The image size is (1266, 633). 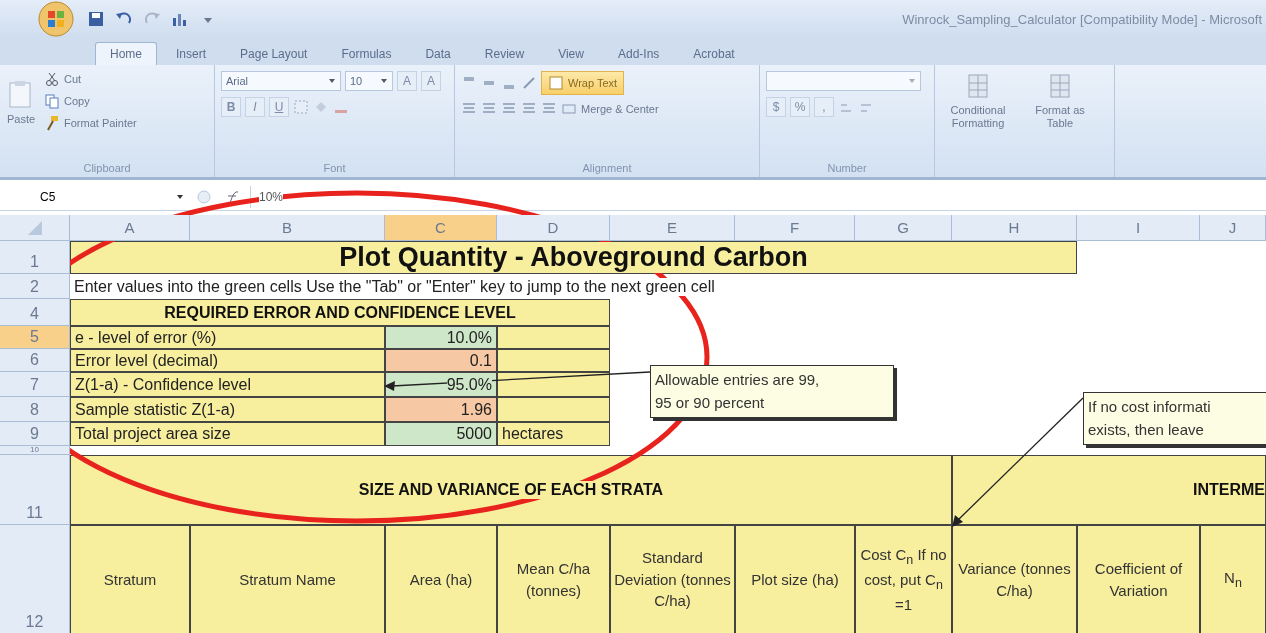 I want to click on row-header: 1, so click(x=35, y=257).